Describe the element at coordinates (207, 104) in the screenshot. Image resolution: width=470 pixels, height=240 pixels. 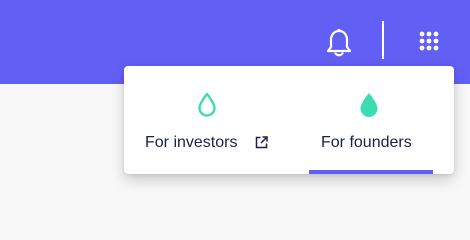
I see `drop-outline-icon` at that location.